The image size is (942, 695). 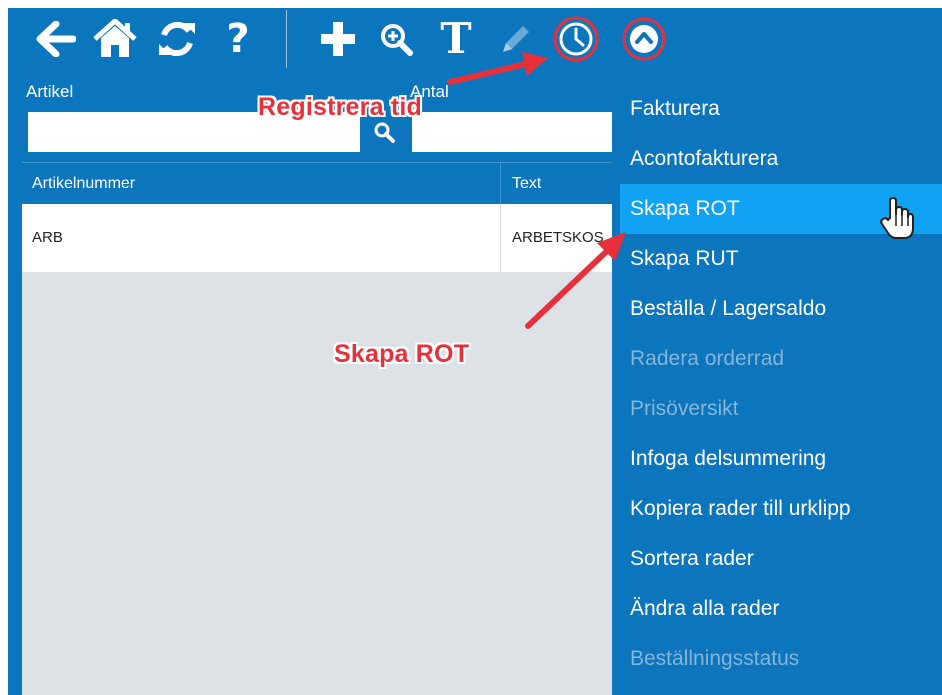 I want to click on annotation-arrows, so click(x=536, y=190).